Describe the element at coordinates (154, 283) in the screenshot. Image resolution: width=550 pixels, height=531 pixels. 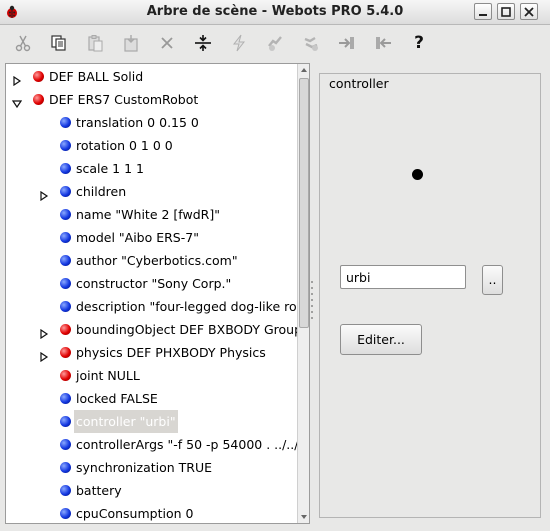
I see `tree-row-label: constructor "Sony Corp."` at that location.